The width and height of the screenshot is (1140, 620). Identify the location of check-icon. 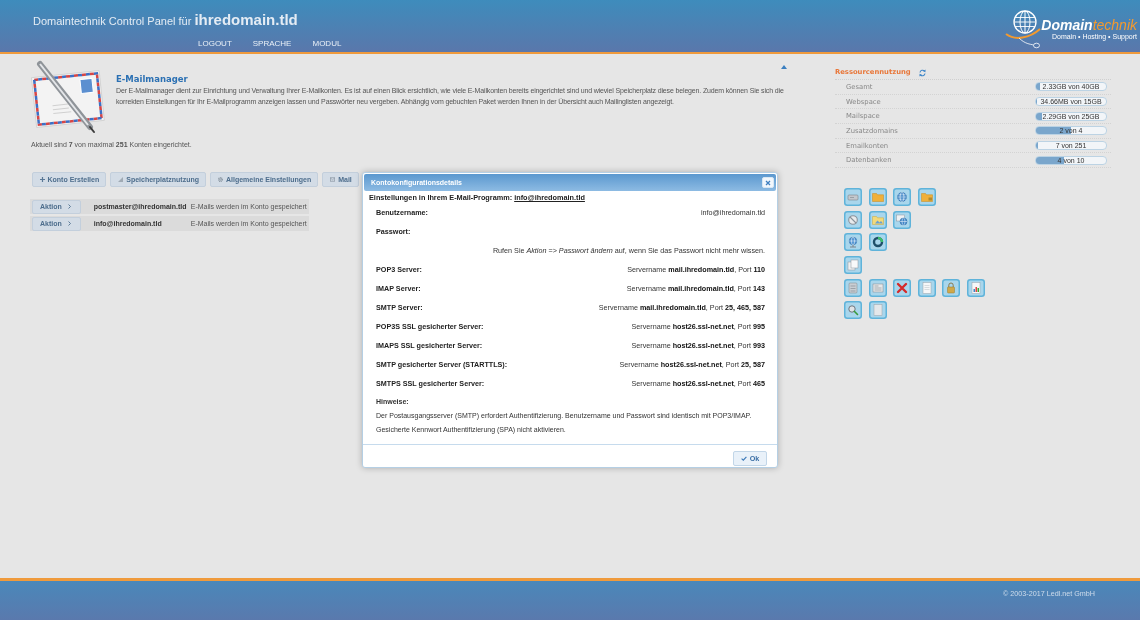
(743, 458).